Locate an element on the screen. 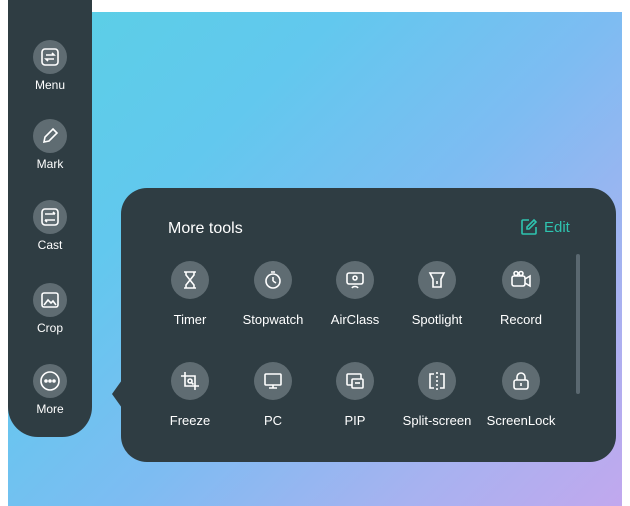 The width and height of the screenshot is (630, 506). tool-pip: PIP is located at coordinates (355, 395).